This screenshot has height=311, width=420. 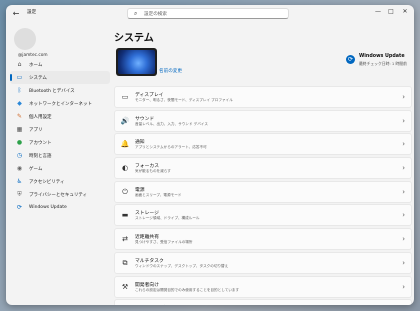 I want to click on sidebar-item-label: ゲーム, so click(x=36, y=169).